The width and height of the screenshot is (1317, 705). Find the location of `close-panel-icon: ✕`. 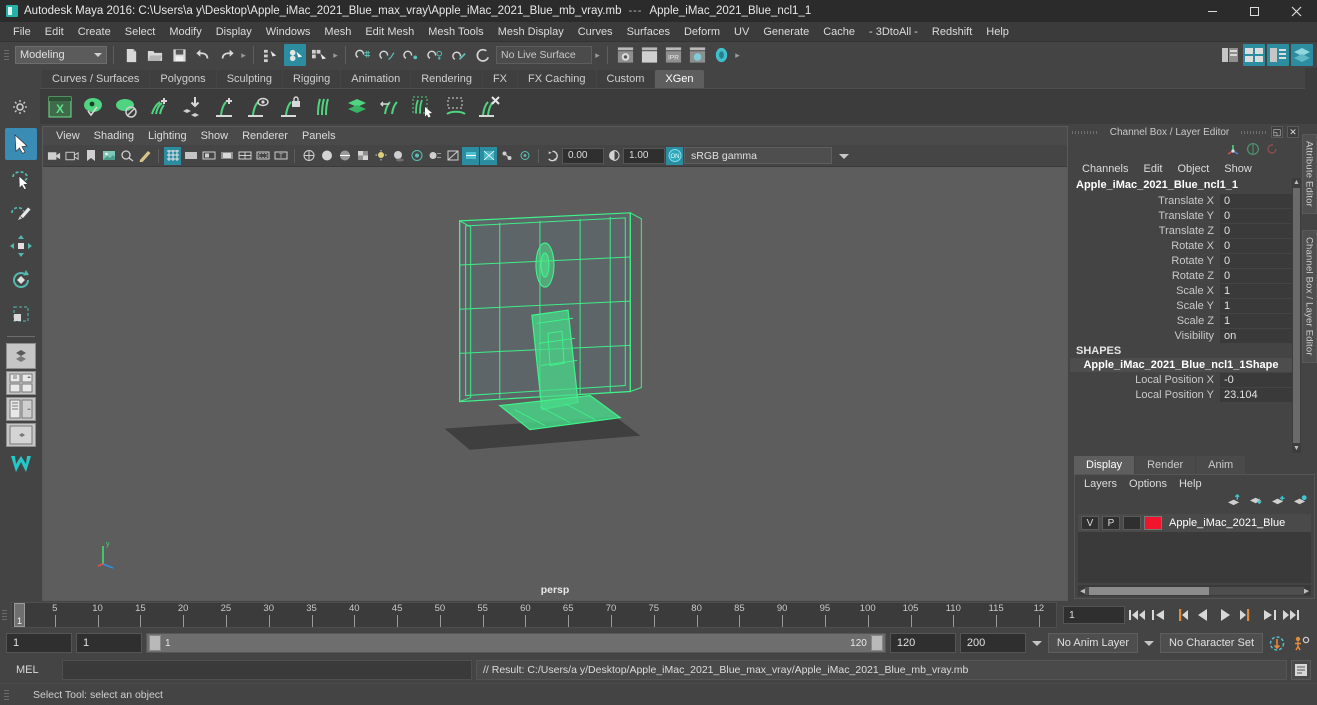

close-panel-icon: ✕ is located at coordinates (1293, 132).